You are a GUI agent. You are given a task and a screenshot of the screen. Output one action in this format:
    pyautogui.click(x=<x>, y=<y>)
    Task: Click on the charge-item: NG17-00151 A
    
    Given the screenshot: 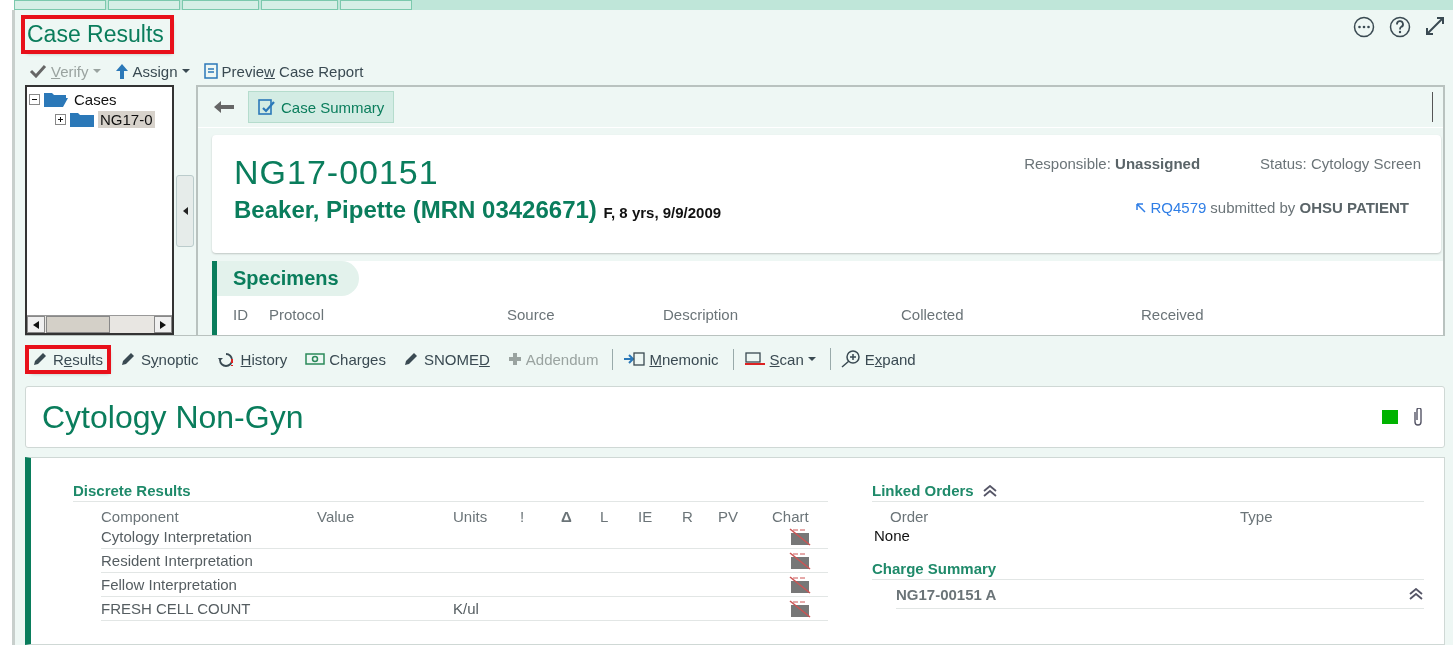 What is the action you would take?
    pyautogui.click(x=946, y=594)
    